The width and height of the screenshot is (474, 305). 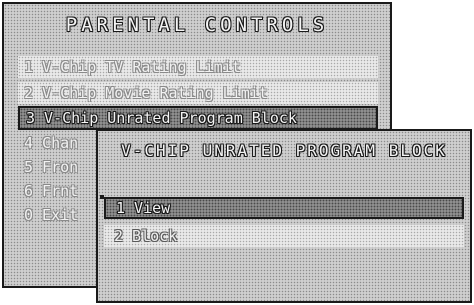 I want to click on option-block: 2 Block, so click(x=284, y=236).